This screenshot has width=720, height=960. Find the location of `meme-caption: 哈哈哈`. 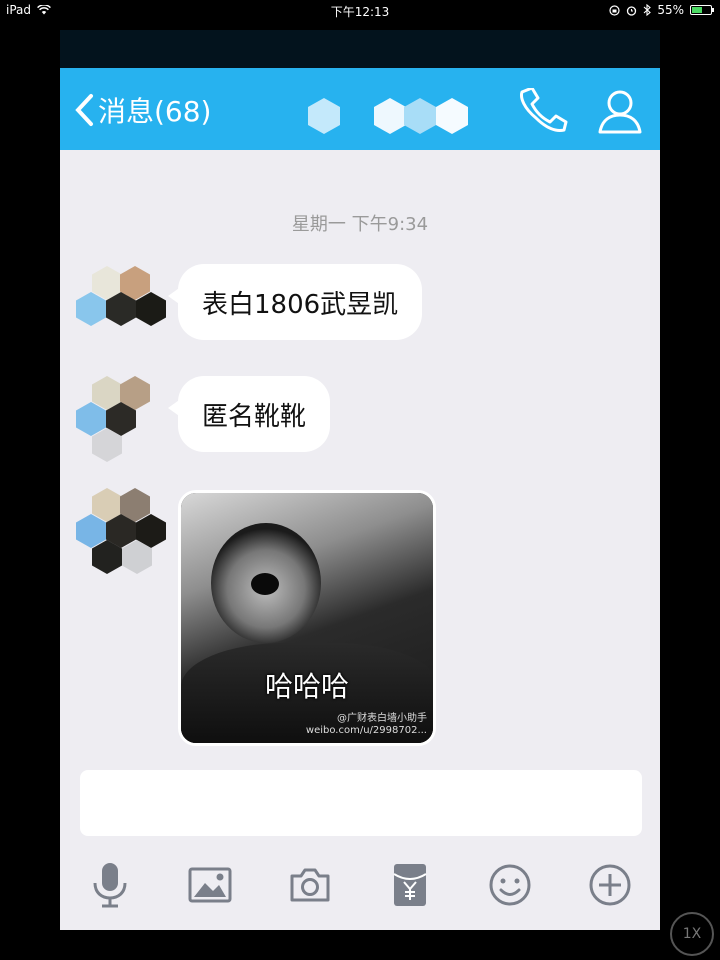

meme-caption: 哈哈哈 is located at coordinates (306, 686).